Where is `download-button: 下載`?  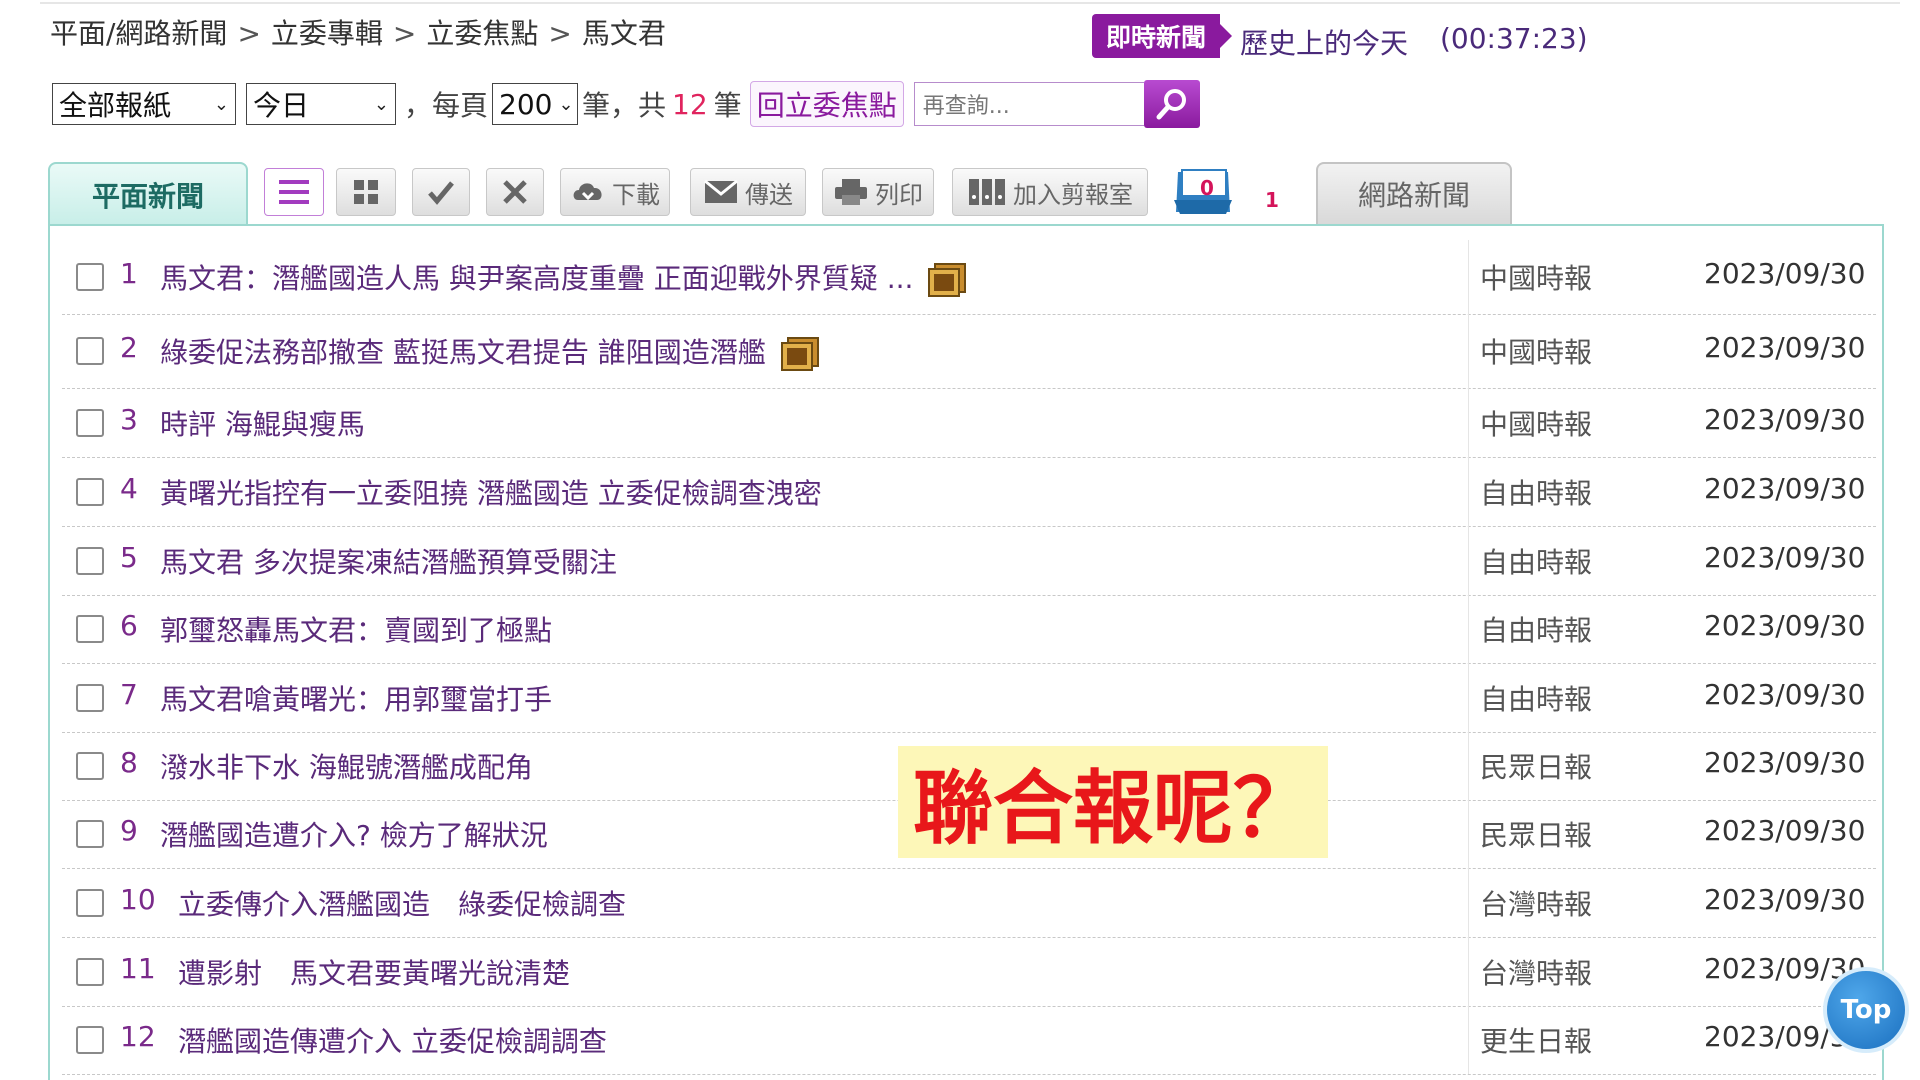
download-button: 下載 is located at coordinates (615, 192).